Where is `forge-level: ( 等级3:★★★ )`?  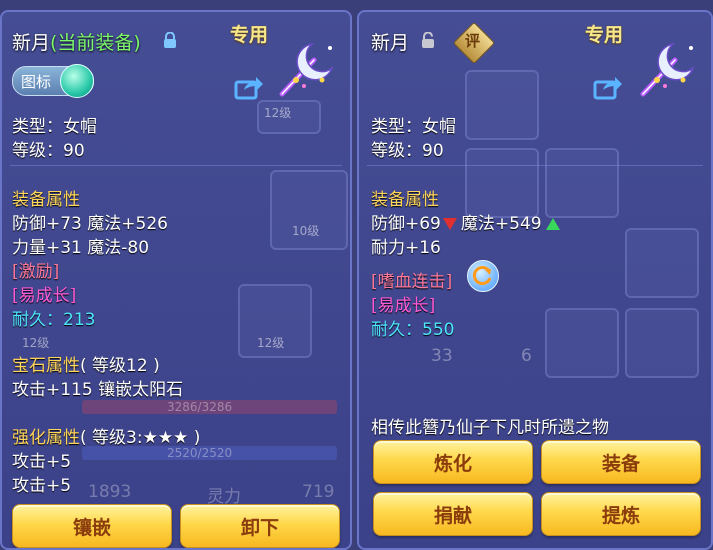
forge-level: ( 等级3:★★★ ) is located at coordinates (140, 438).